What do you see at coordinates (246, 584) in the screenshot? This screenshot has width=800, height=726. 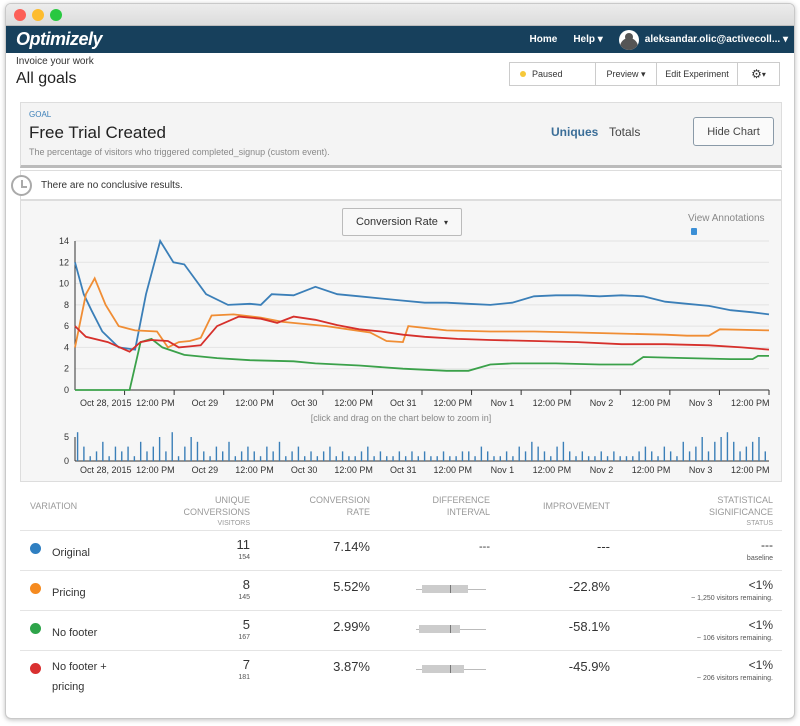 I see `conversions-value: 8` at bounding box center [246, 584].